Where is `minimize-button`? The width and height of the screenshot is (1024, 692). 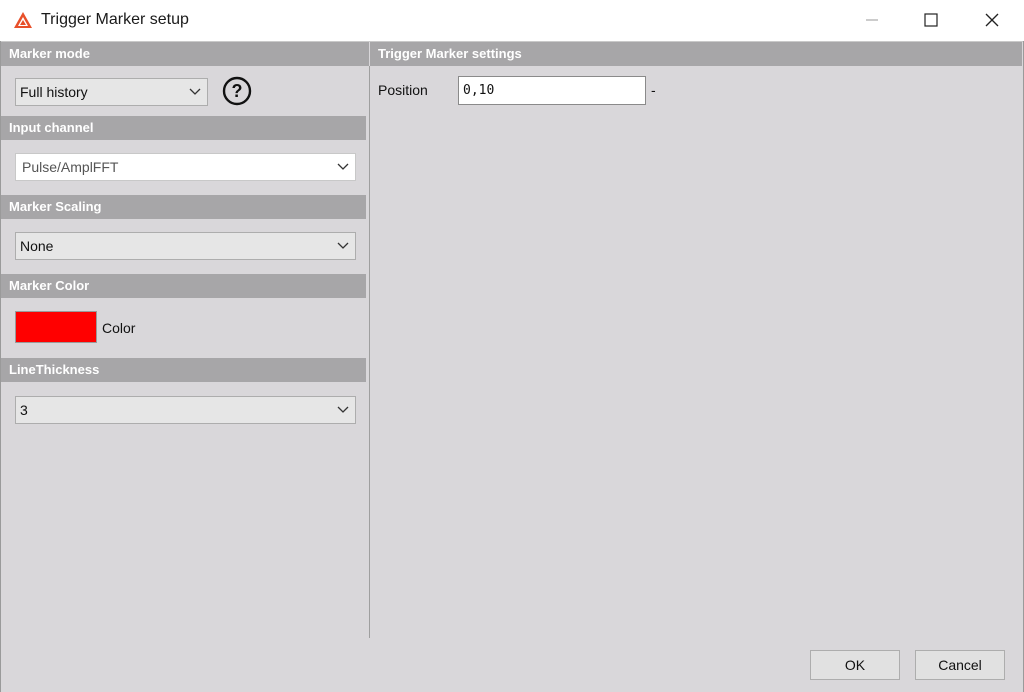 minimize-button is located at coordinates (872, 20).